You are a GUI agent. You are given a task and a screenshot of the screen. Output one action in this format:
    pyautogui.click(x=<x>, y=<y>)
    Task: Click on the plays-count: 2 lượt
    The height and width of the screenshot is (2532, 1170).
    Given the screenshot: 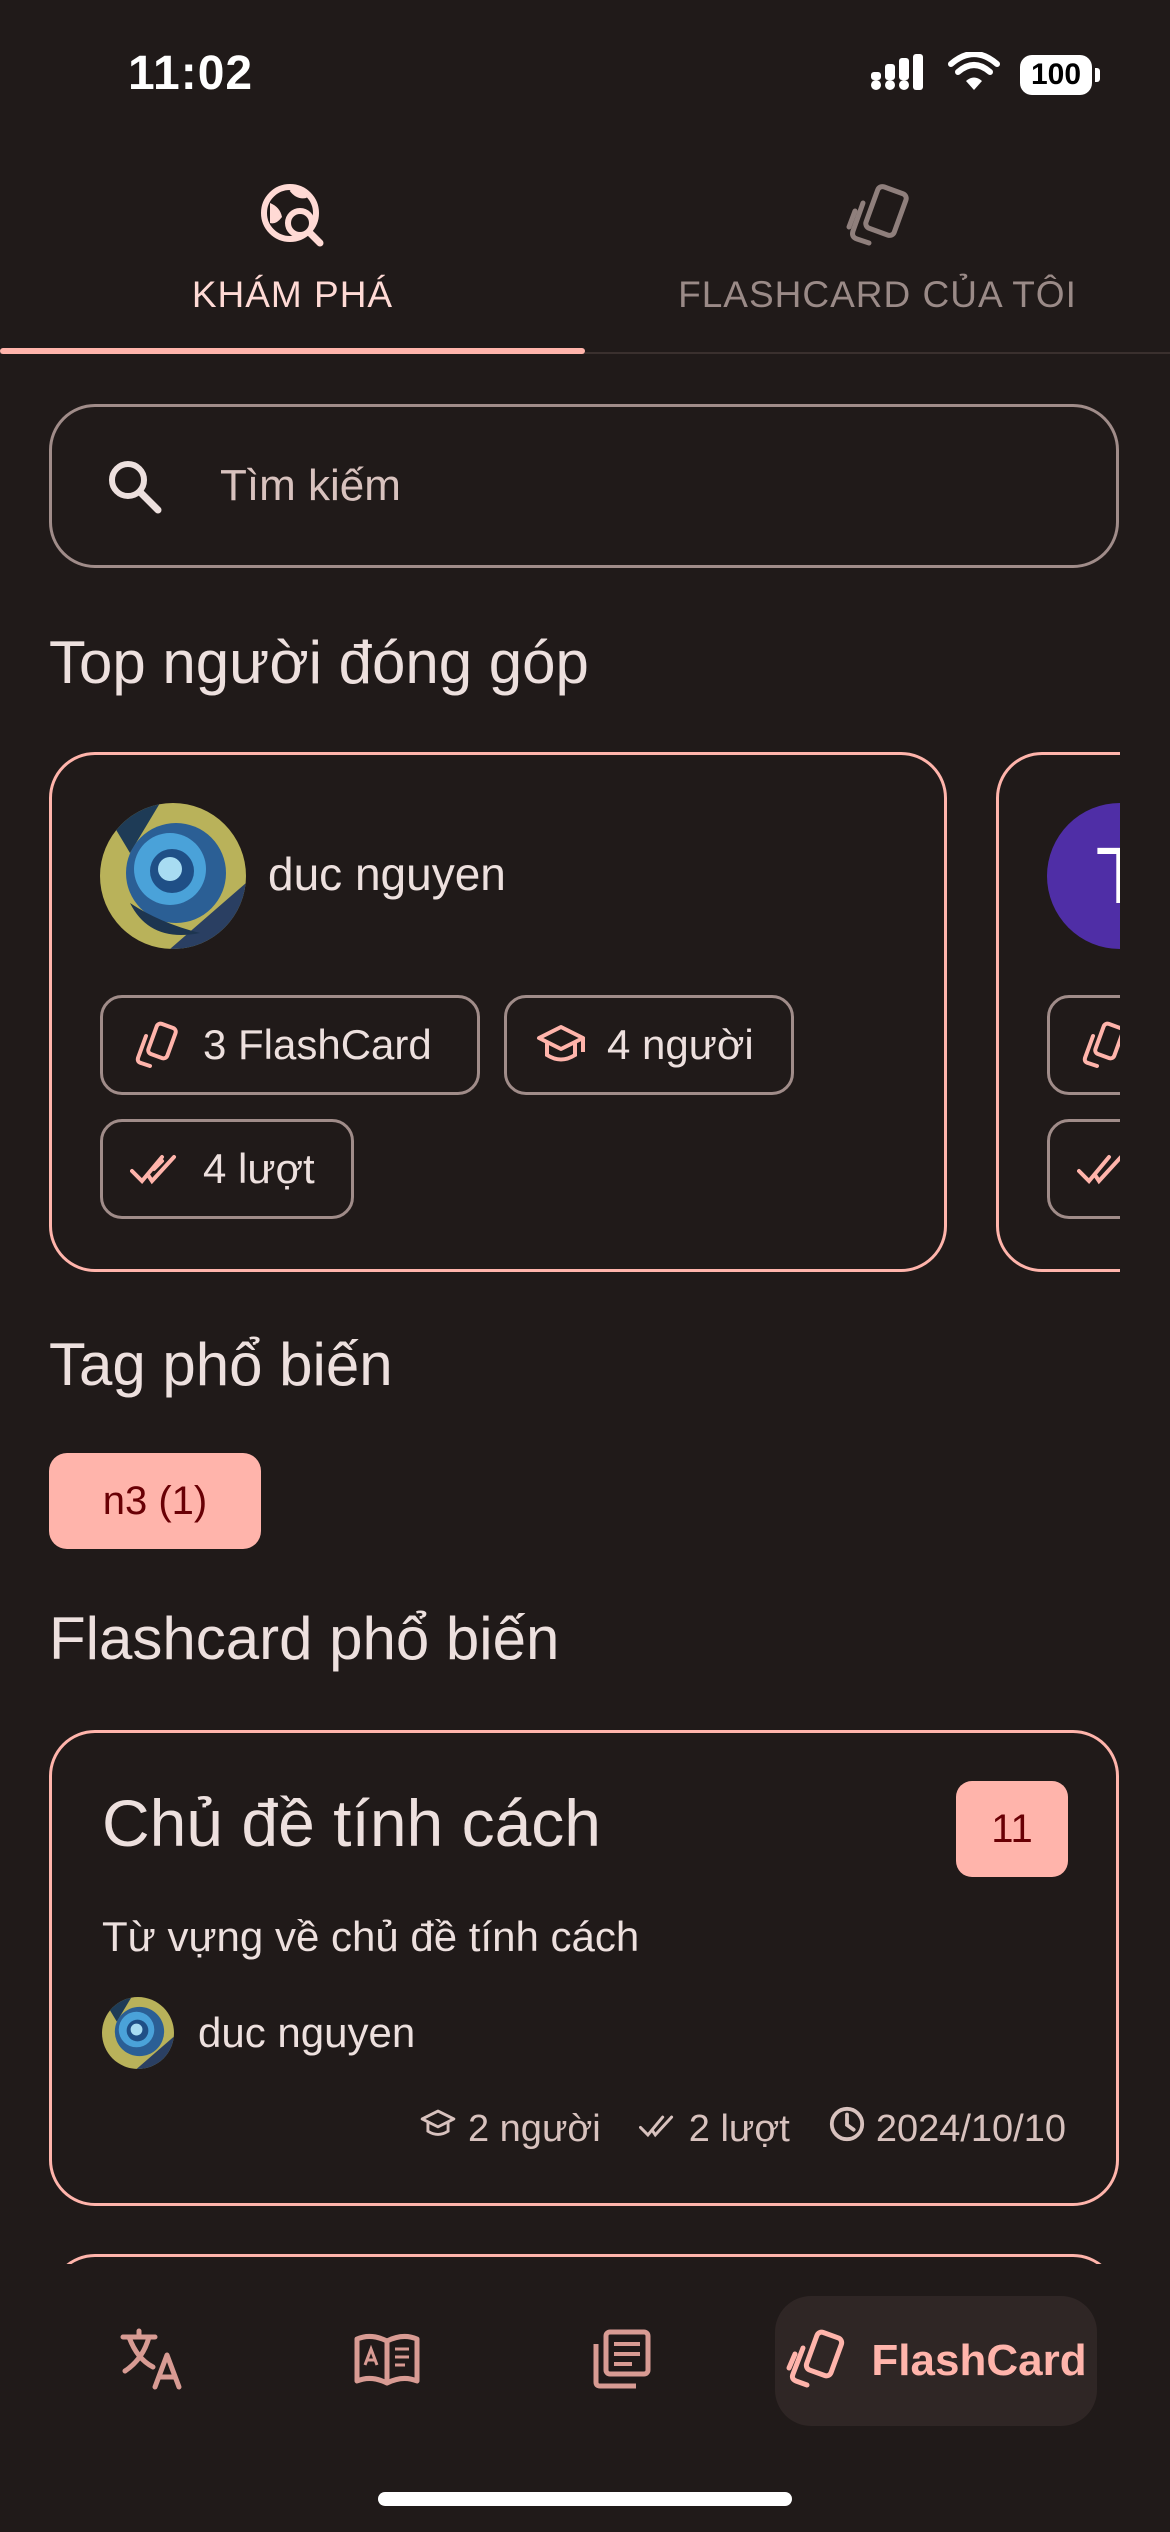 What is the action you would take?
    pyautogui.click(x=739, y=2128)
    